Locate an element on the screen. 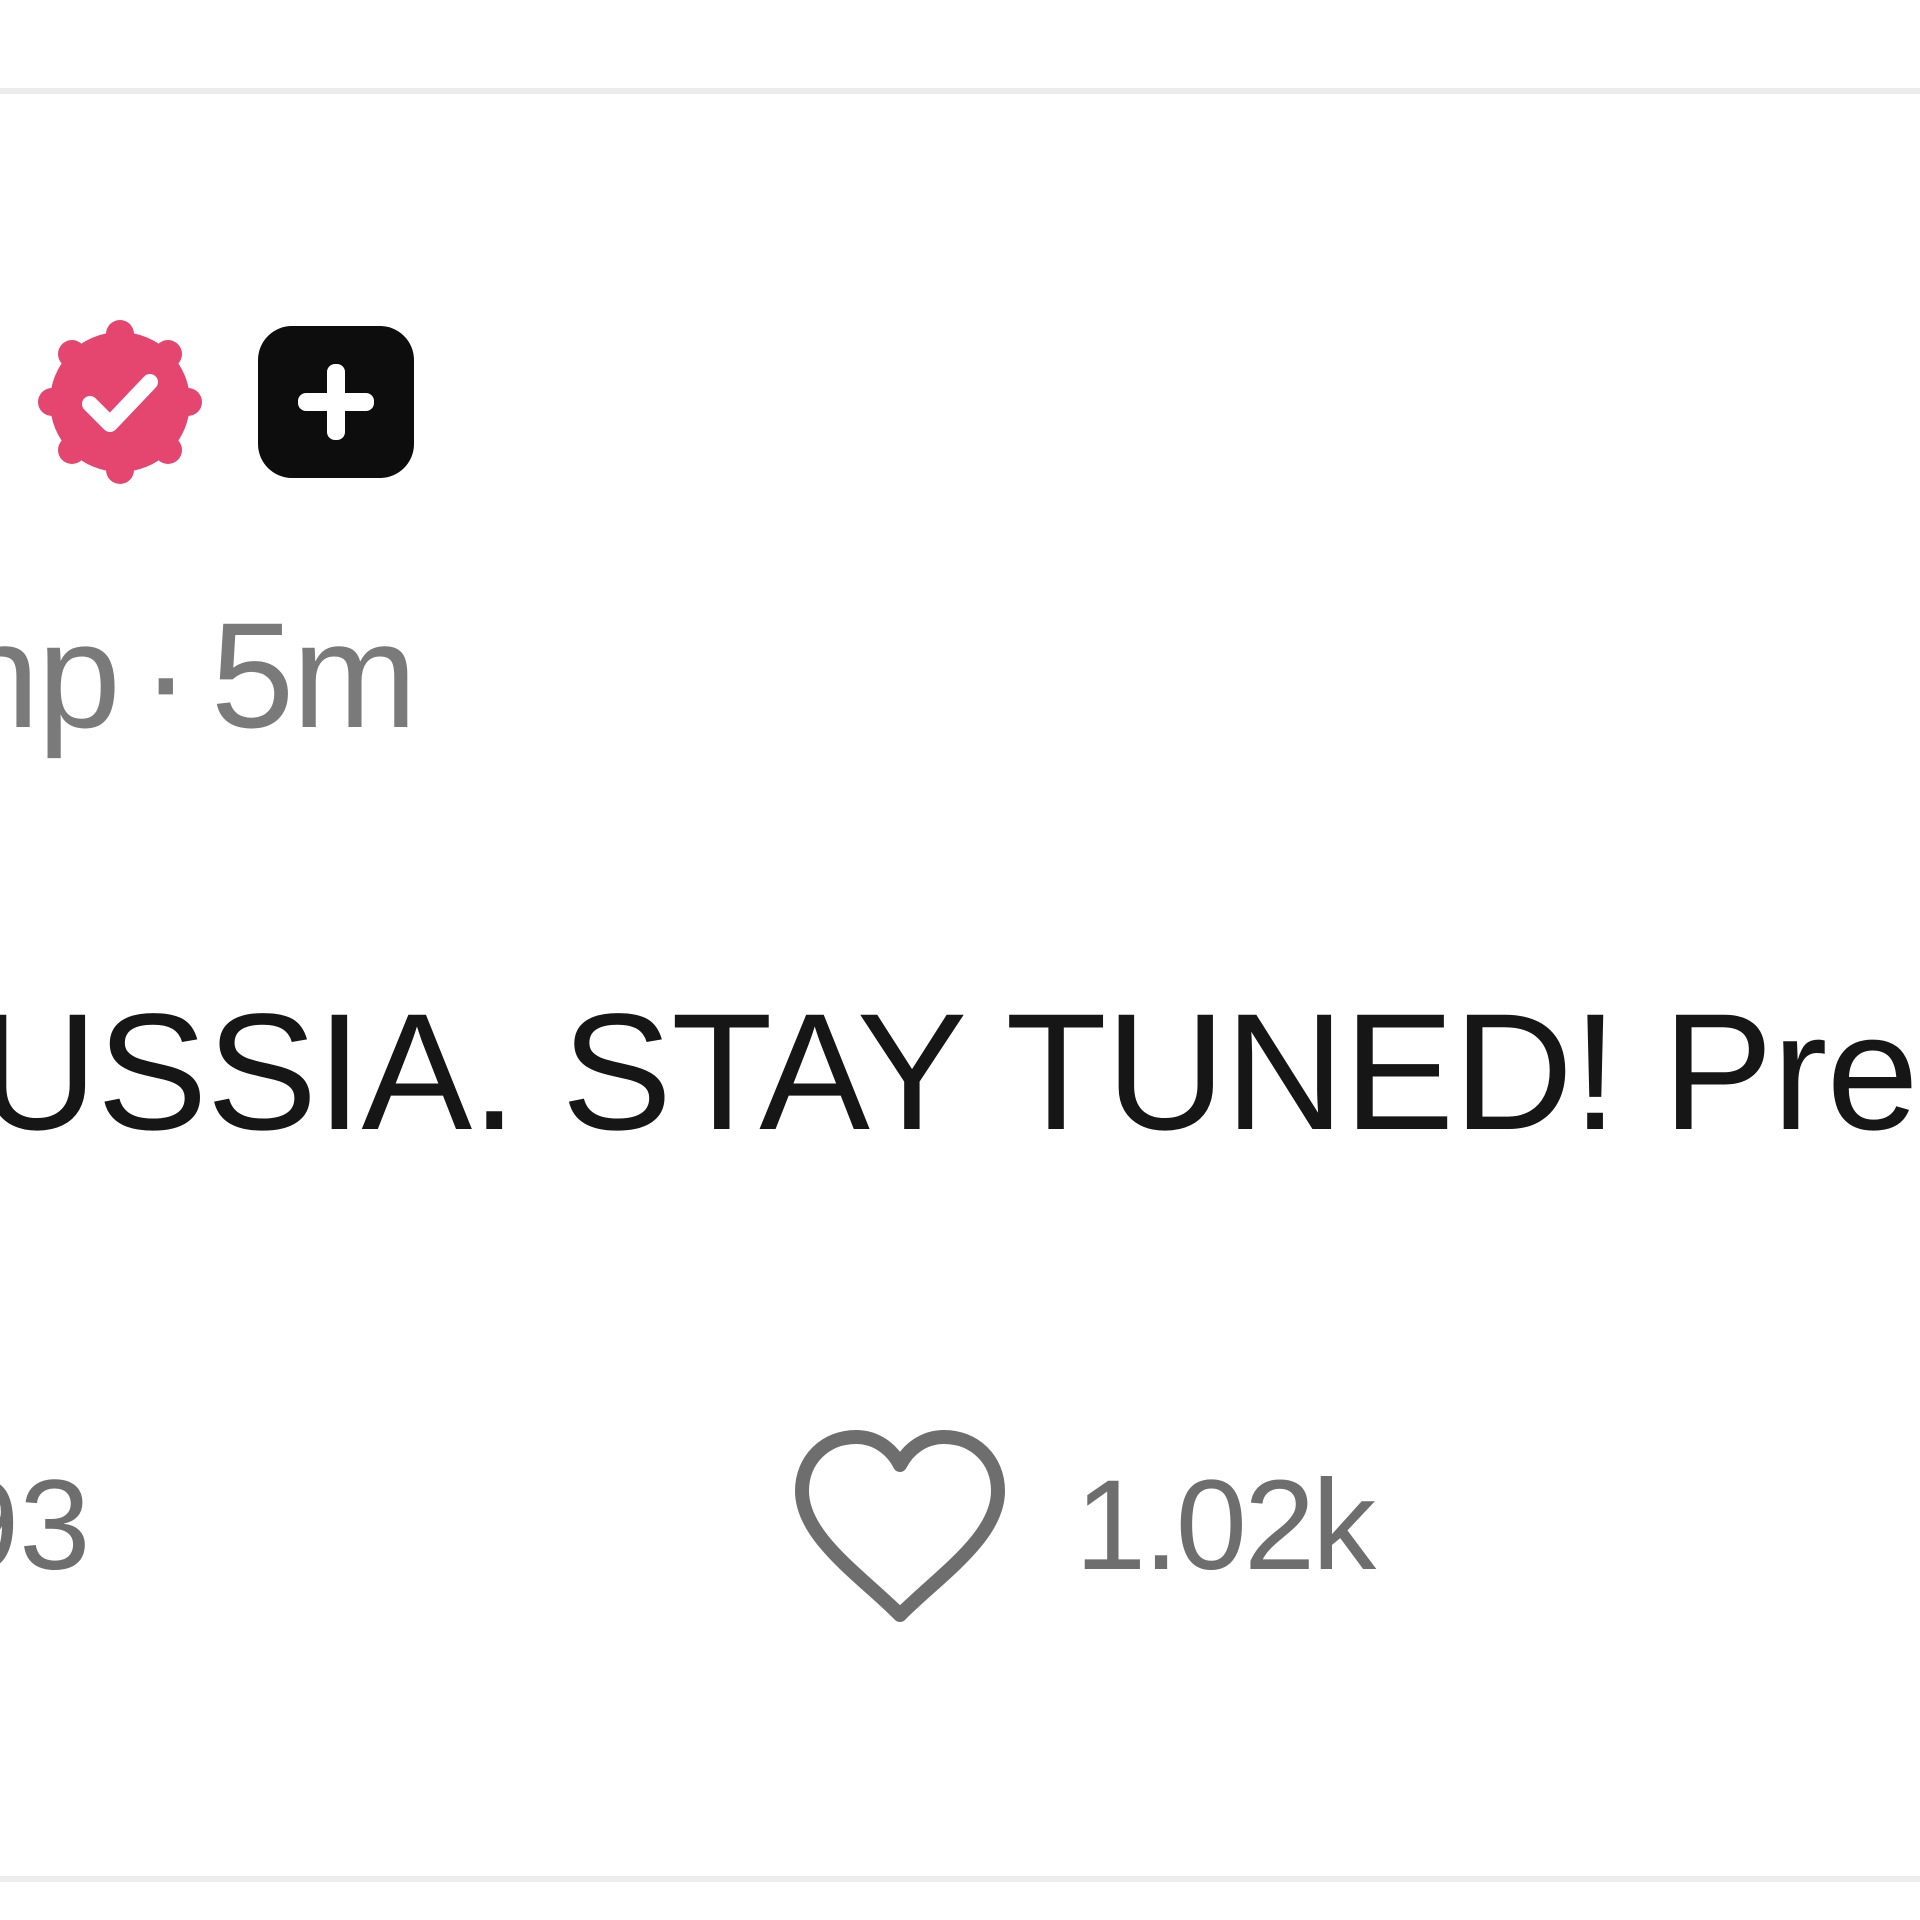 Image resolution: width=1920 pixels, height=1920 pixels. heart-icon is located at coordinates (900, 1526).